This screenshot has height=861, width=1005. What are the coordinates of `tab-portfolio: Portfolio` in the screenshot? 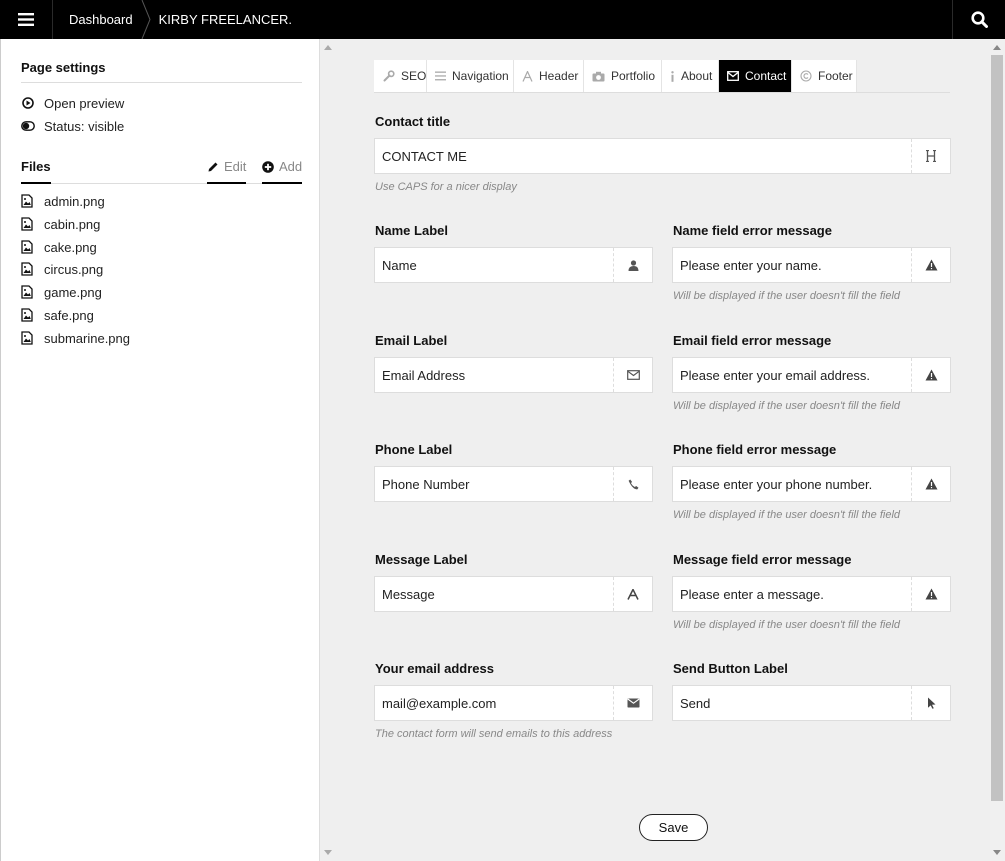 It's located at (623, 76).